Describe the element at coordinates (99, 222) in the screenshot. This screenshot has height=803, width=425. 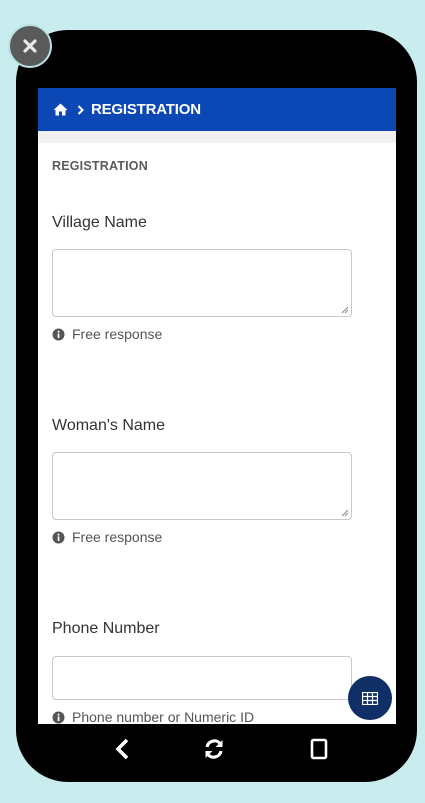
I see `question-label: Village Name` at that location.